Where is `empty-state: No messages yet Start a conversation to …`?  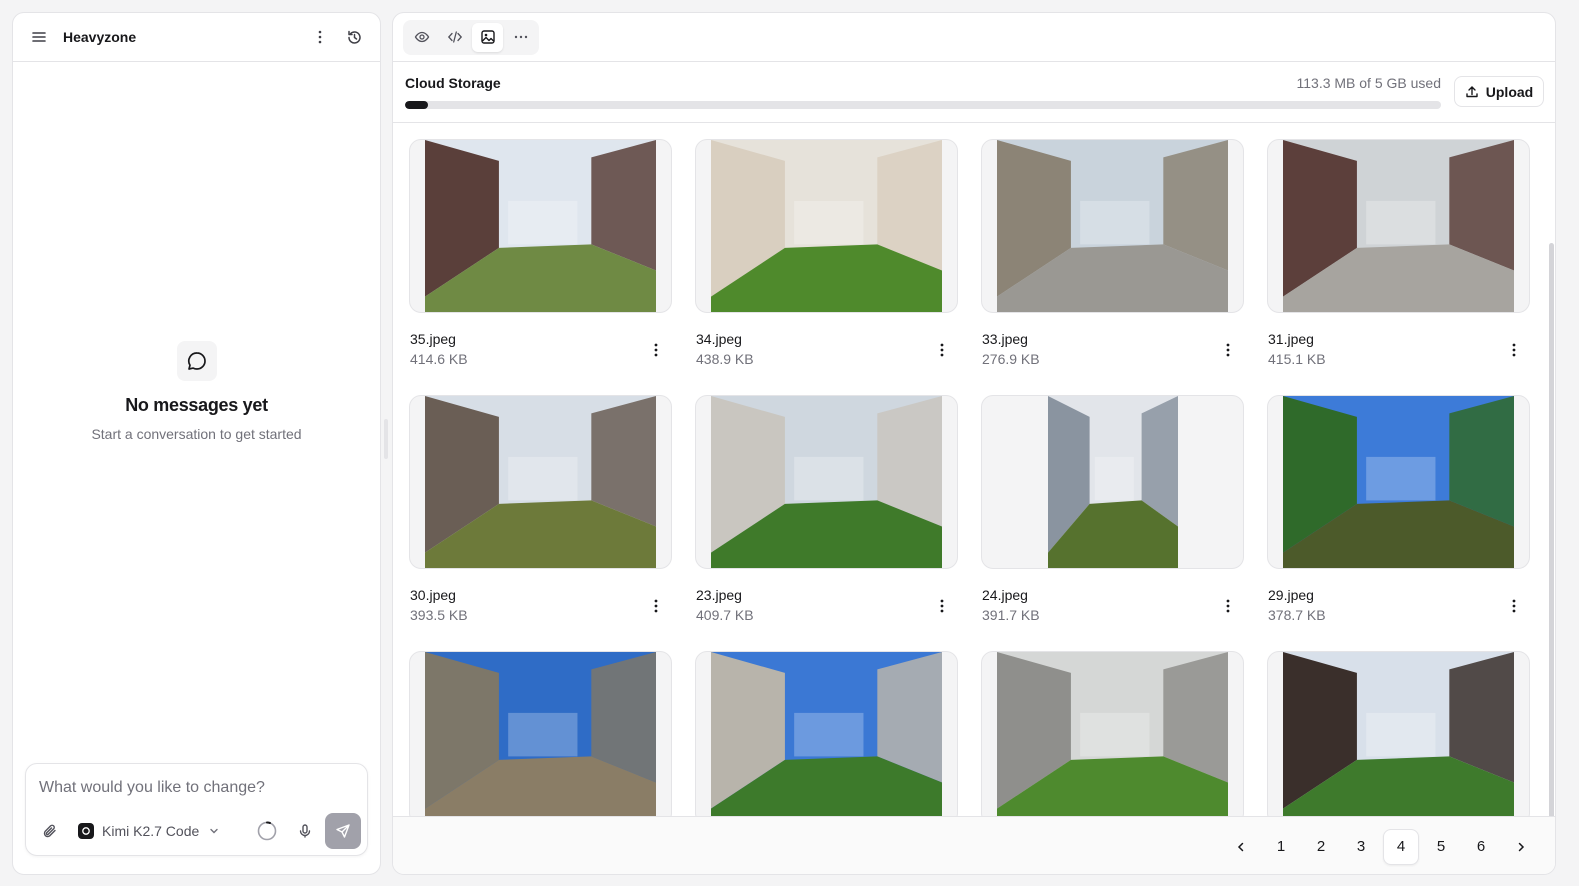 empty-state: No messages yet Start a conversation to … is located at coordinates (196, 391).